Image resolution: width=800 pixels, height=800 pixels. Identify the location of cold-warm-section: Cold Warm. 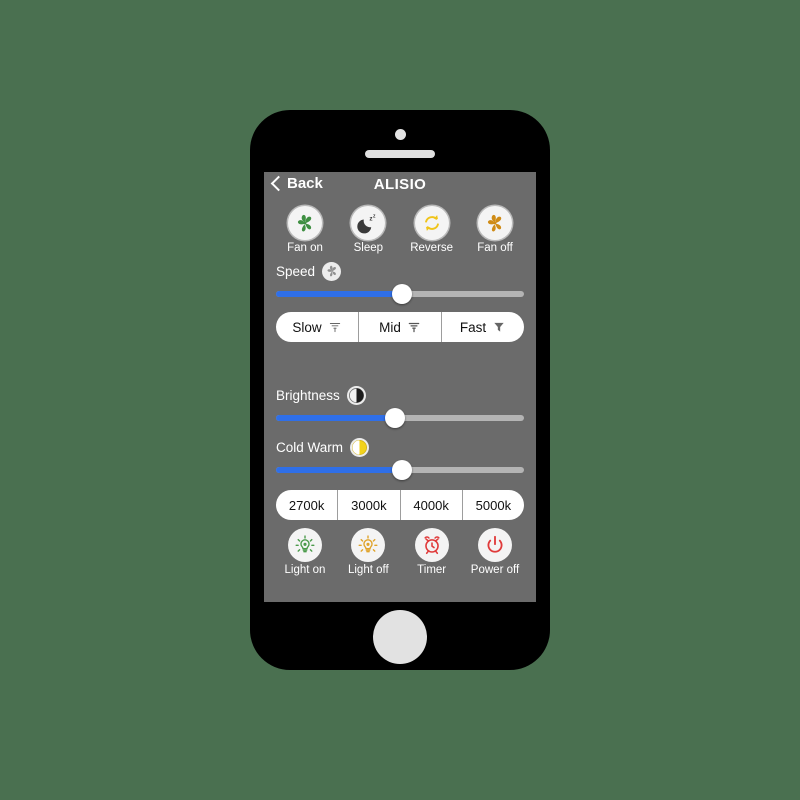
(400, 458).